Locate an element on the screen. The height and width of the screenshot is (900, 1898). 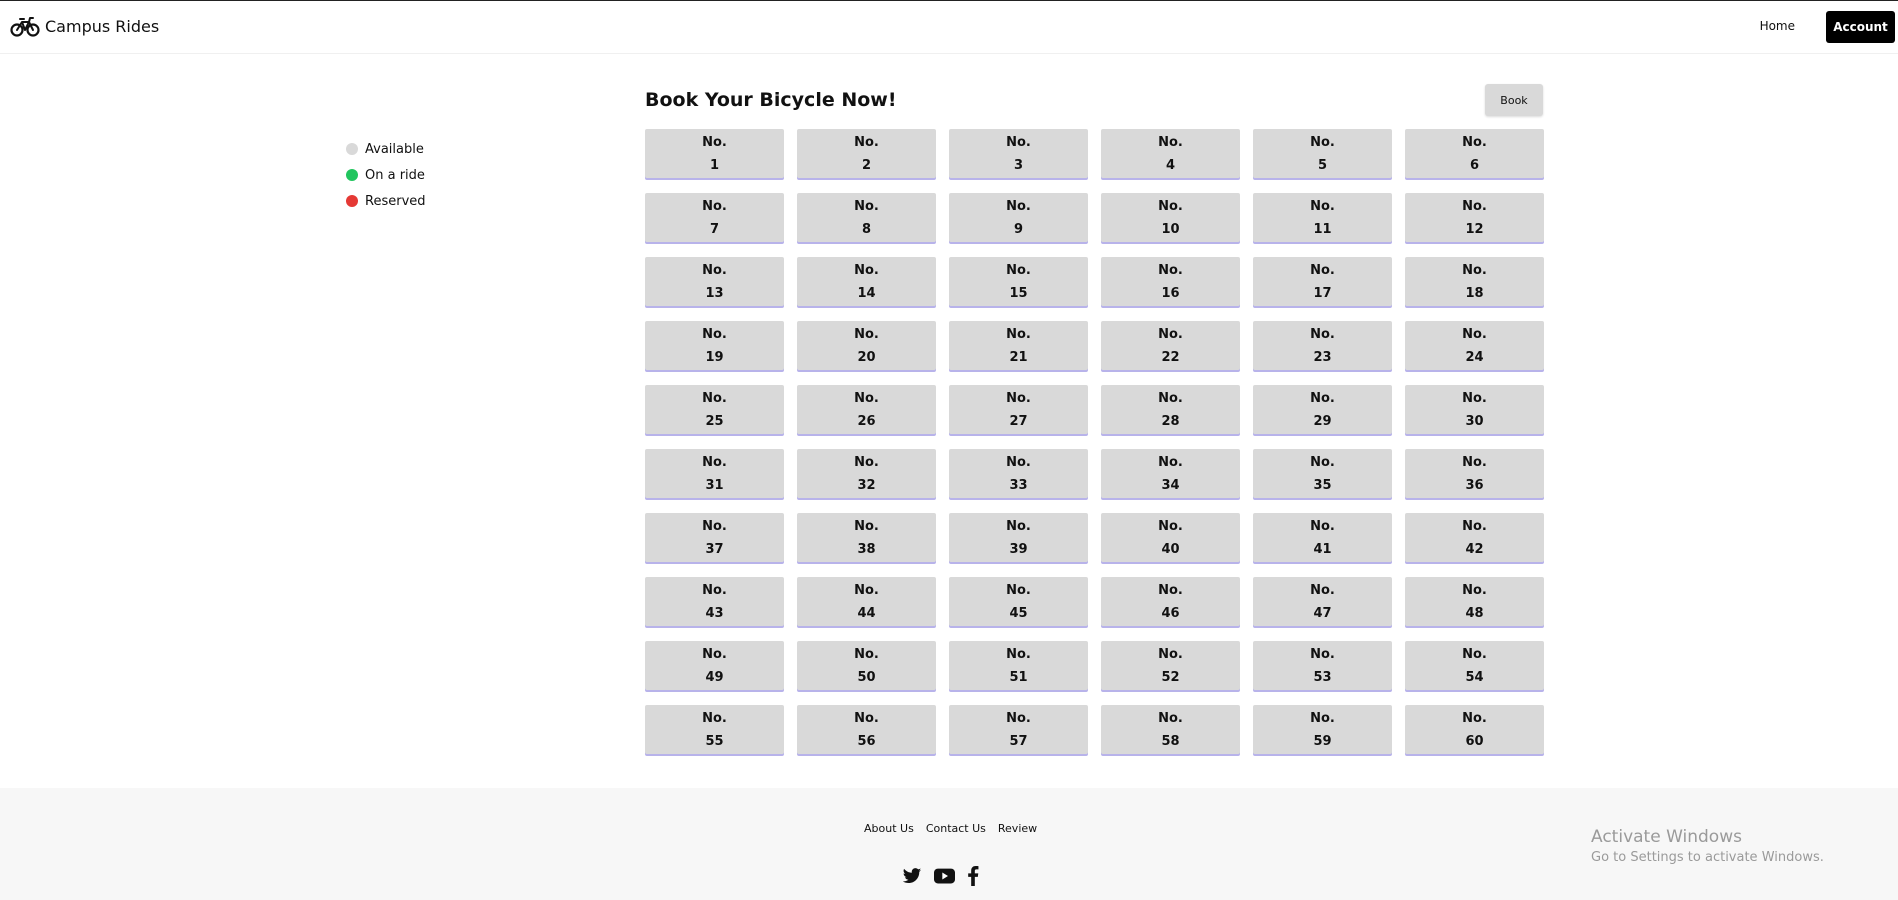
bicycle-card: No. 39 is located at coordinates (1018, 537).